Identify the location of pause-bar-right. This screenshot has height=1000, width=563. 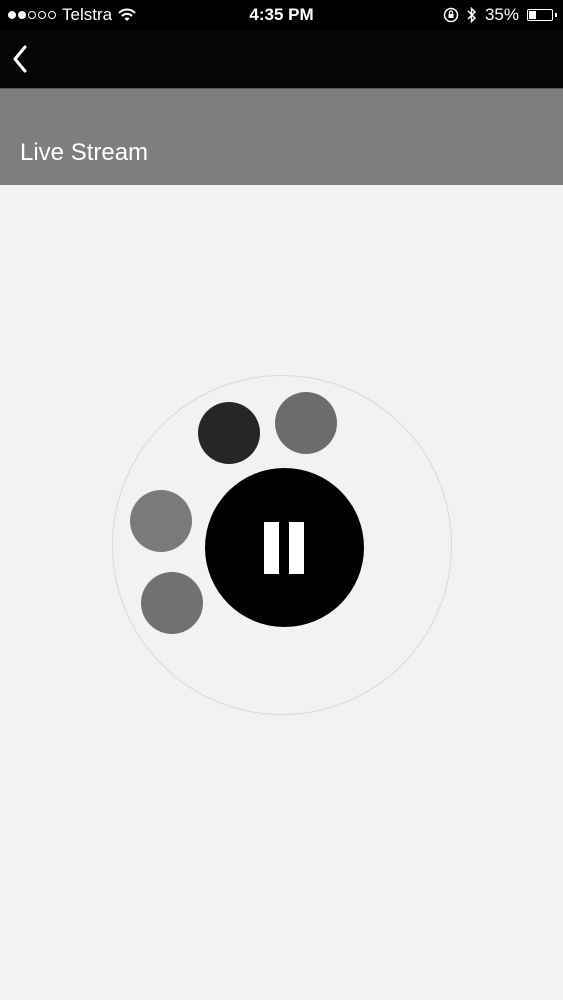
(296, 548).